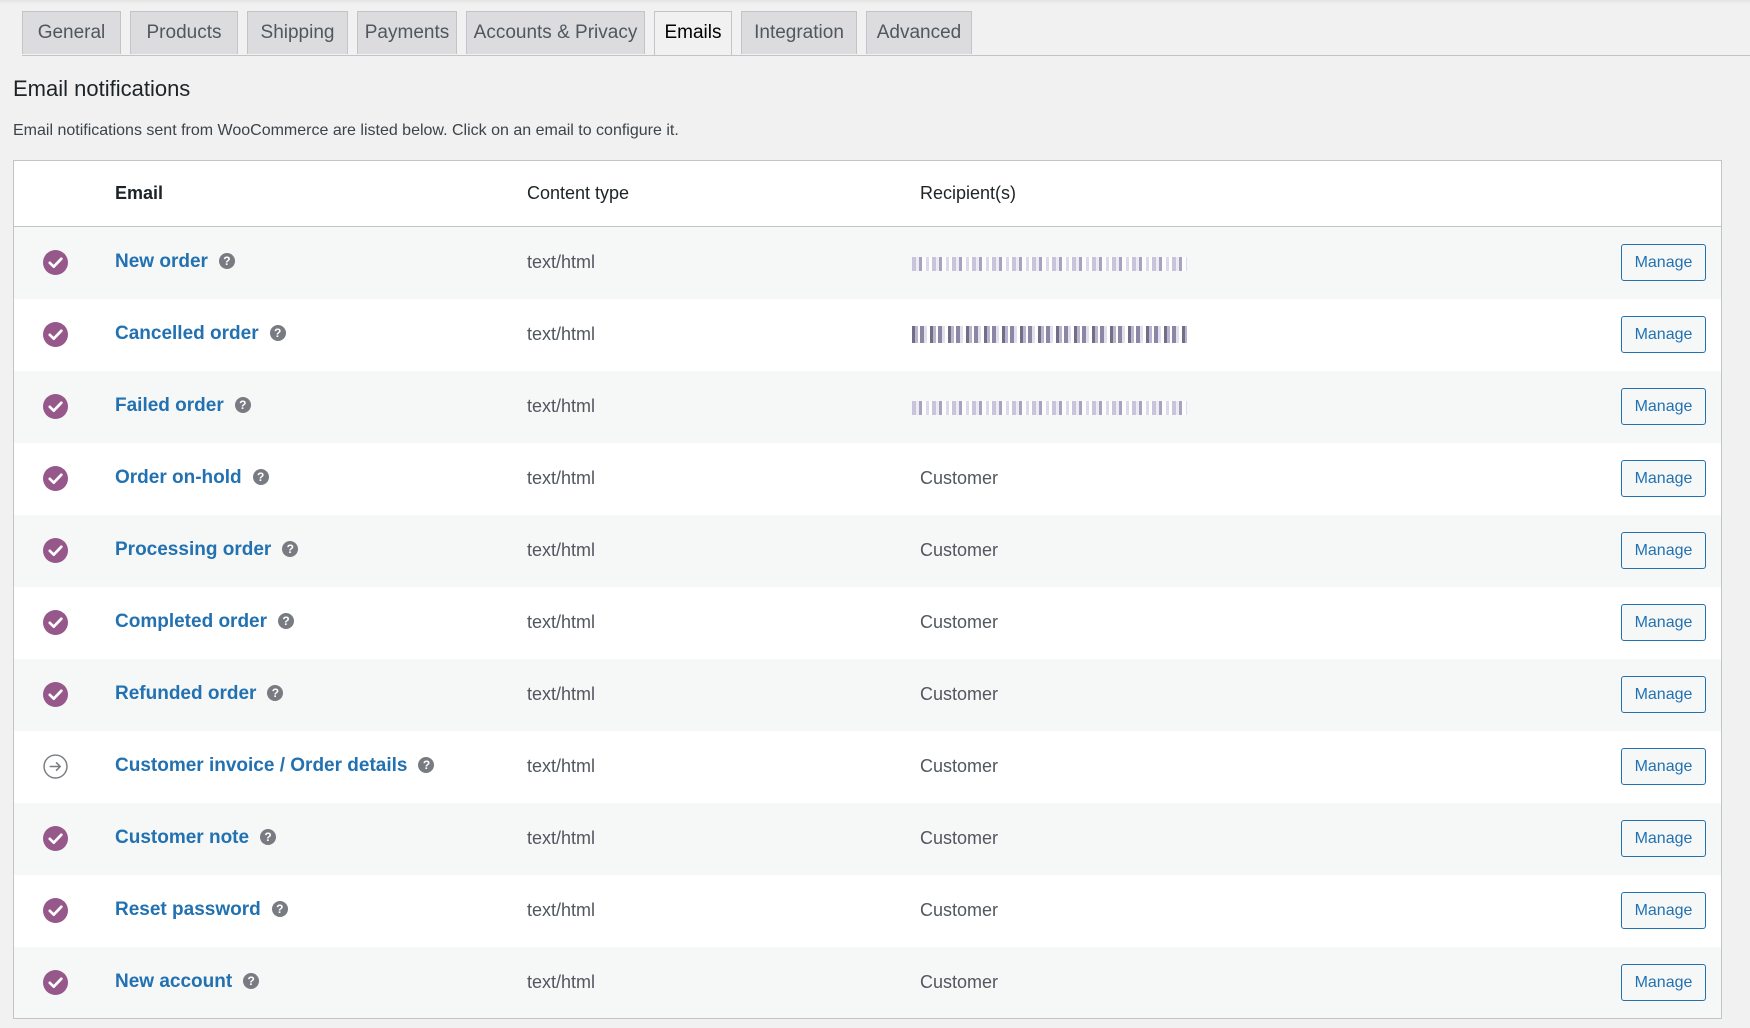 This screenshot has height=1028, width=1750. Describe the element at coordinates (187, 333) in the screenshot. I see `email-name: Cancelled order` at that location.